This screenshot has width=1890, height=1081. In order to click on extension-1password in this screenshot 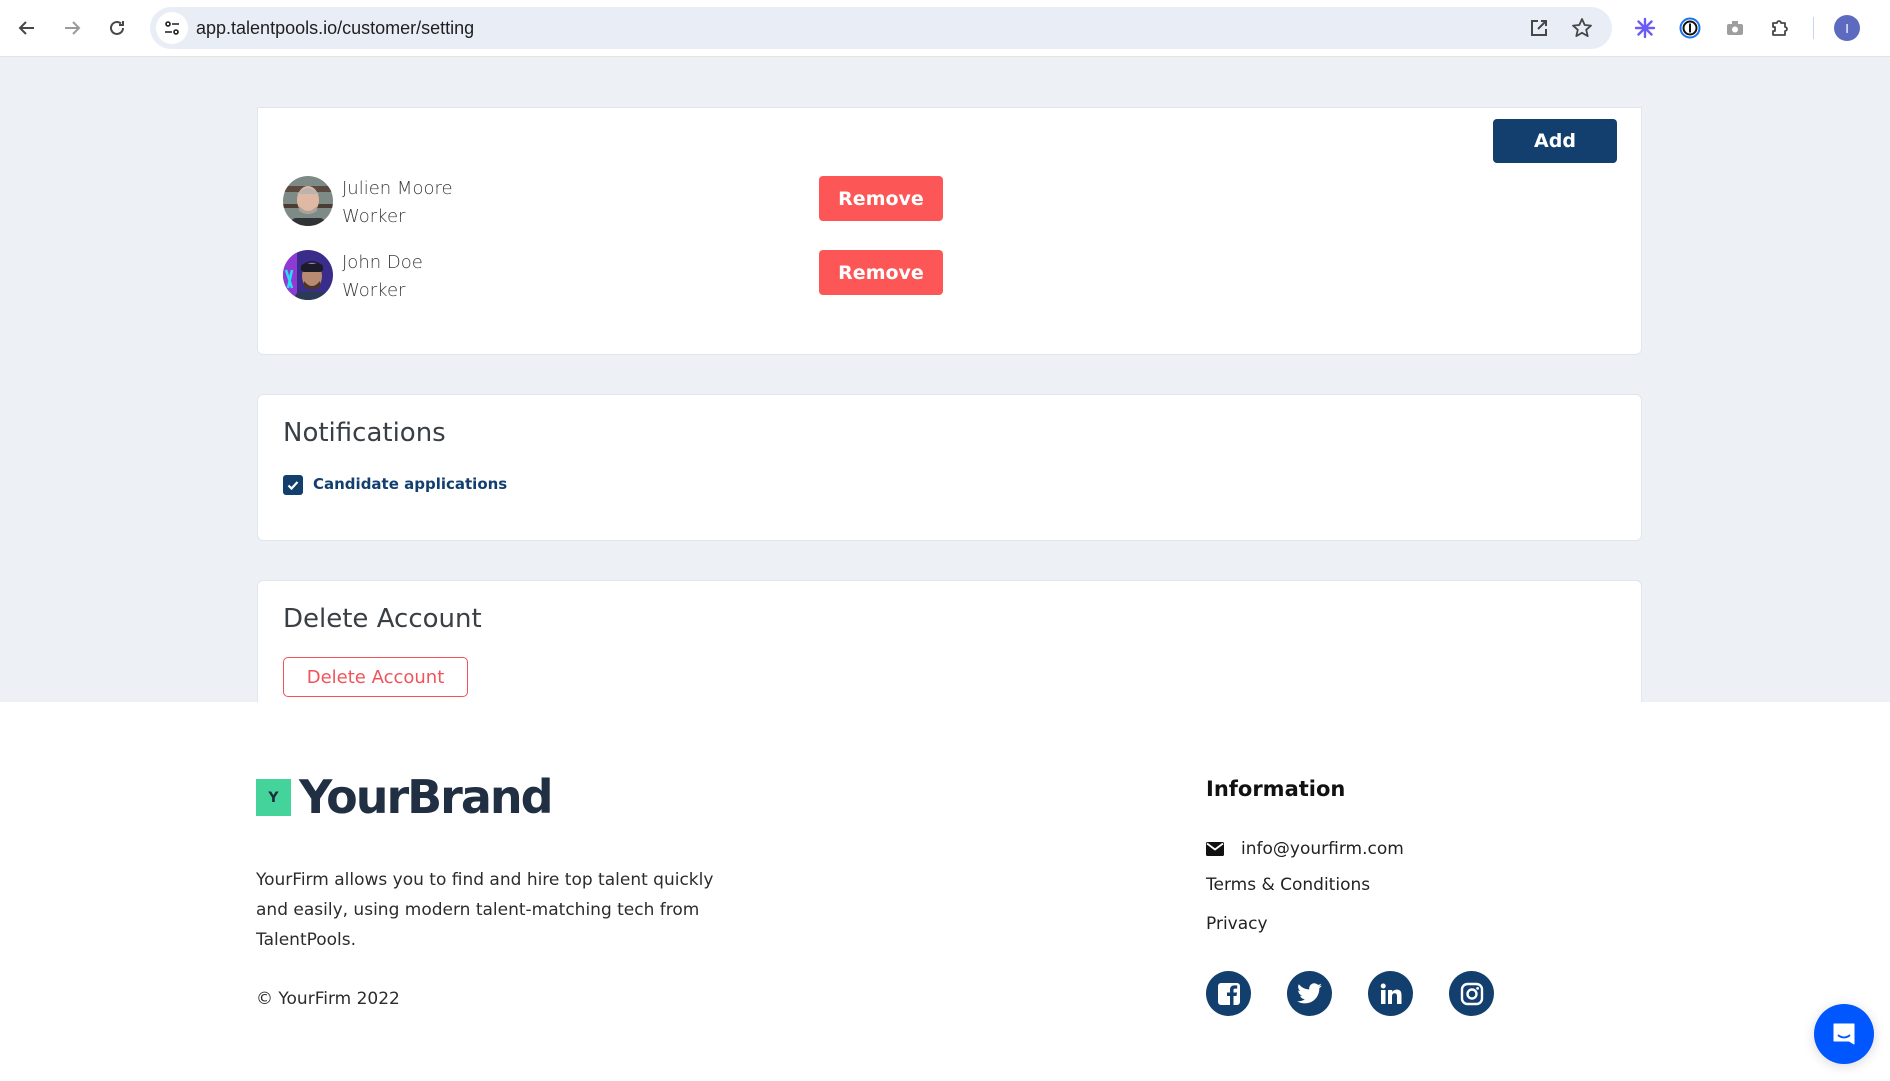, I will do `click(1690, 28)`.